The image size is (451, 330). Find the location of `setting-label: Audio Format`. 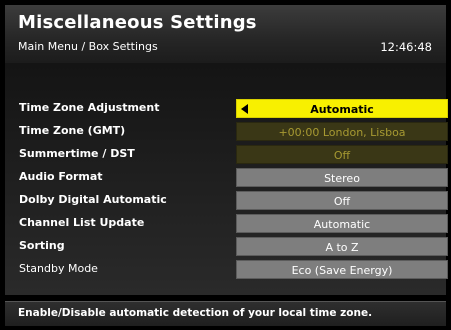

setting-label: Audio Format is located at coordinates (61, 176).